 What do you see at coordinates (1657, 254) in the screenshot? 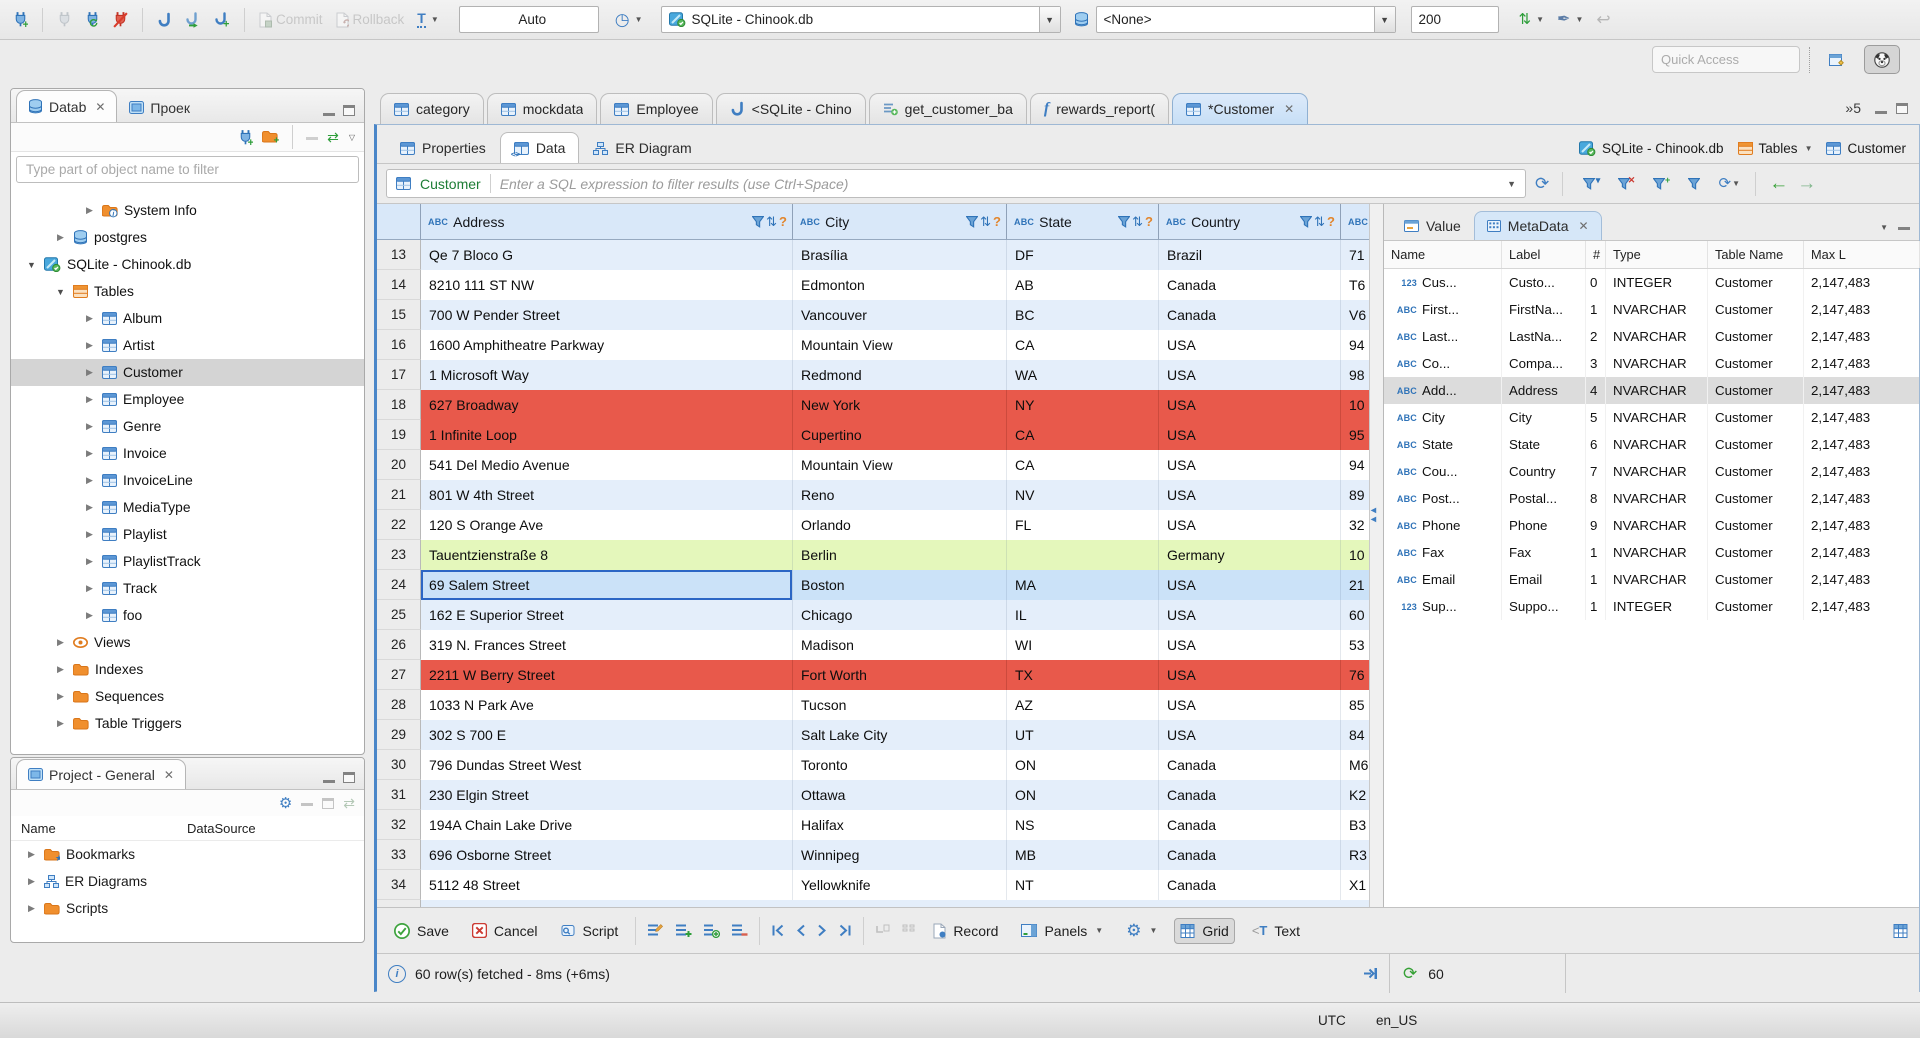
I see `metadata-column-type: Type` at bounding box center [1657, 254].